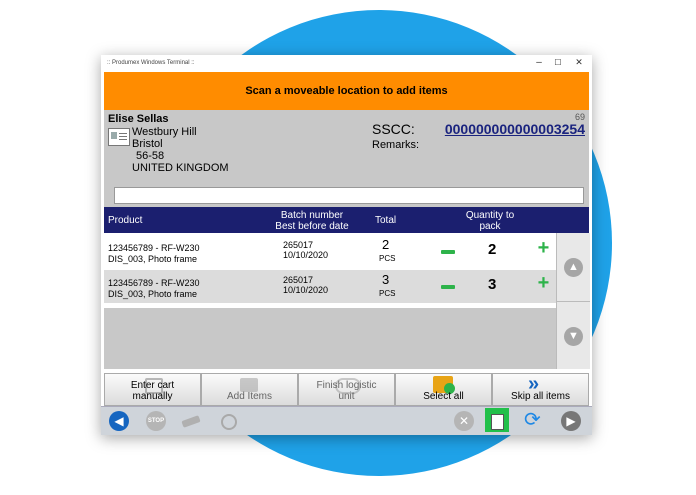 The image size is (696, 495). I want to click on stopwatch-icon, so click(229, 422).